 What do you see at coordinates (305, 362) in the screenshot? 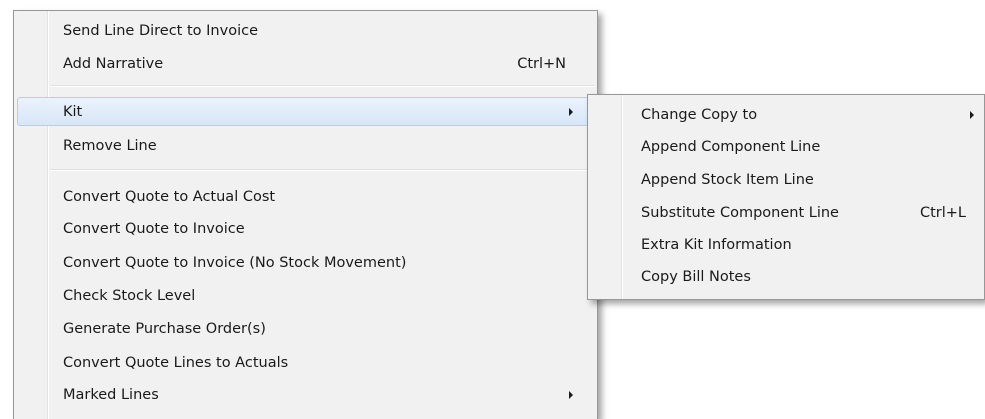
I see `menu-item-convert-quote-lines-to-actuals: Convert Quote Lines to Actuals` at bounding box center [305, 362].